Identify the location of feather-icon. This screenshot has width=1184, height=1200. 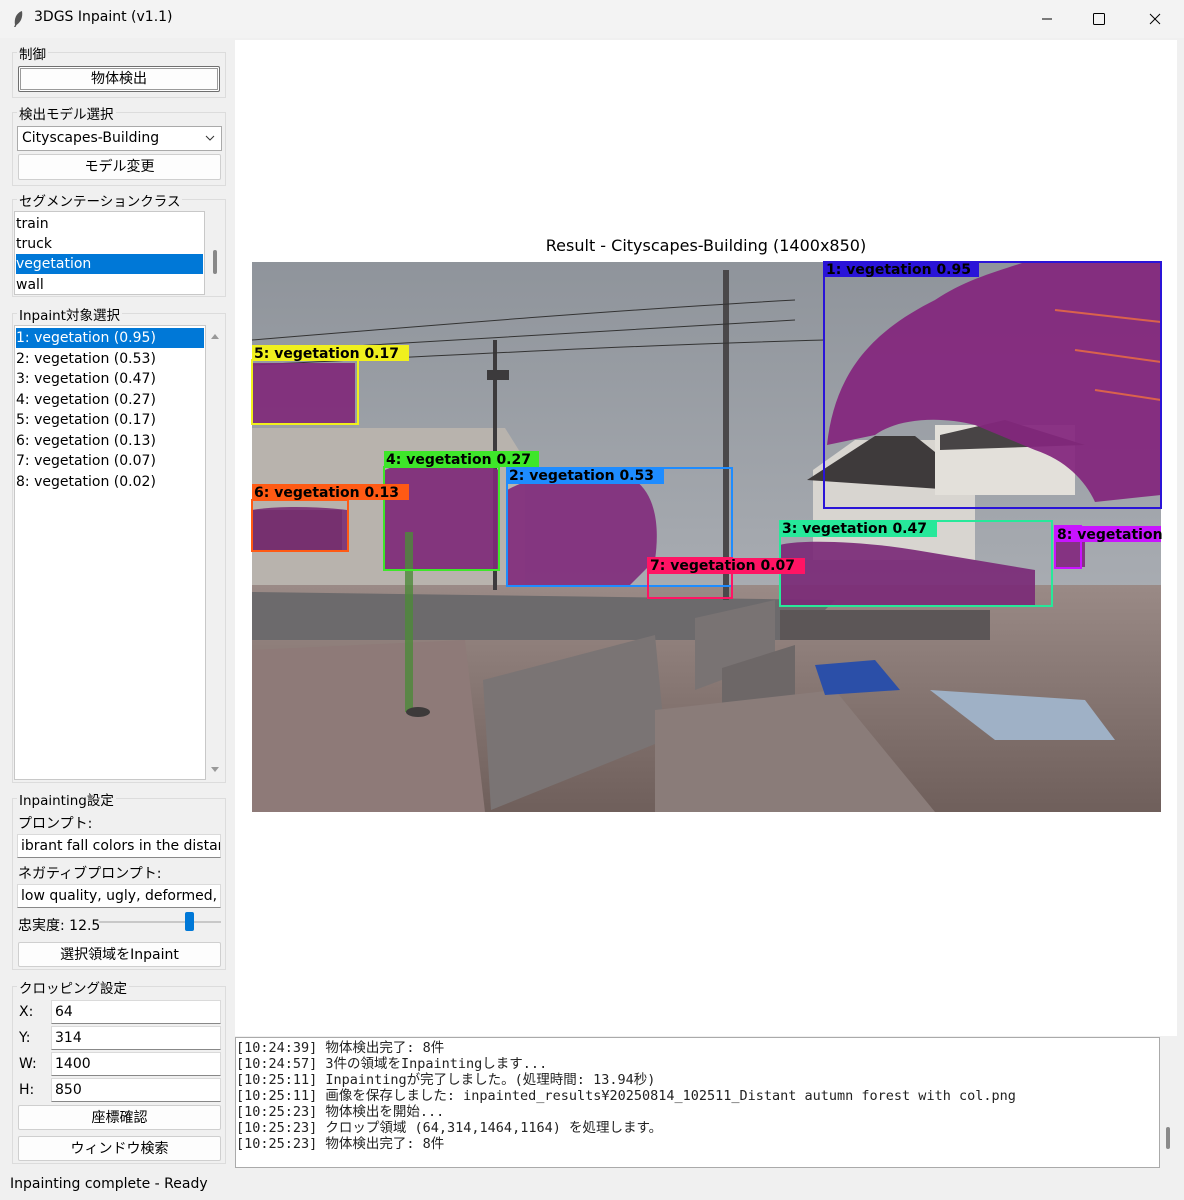
(18, 19).